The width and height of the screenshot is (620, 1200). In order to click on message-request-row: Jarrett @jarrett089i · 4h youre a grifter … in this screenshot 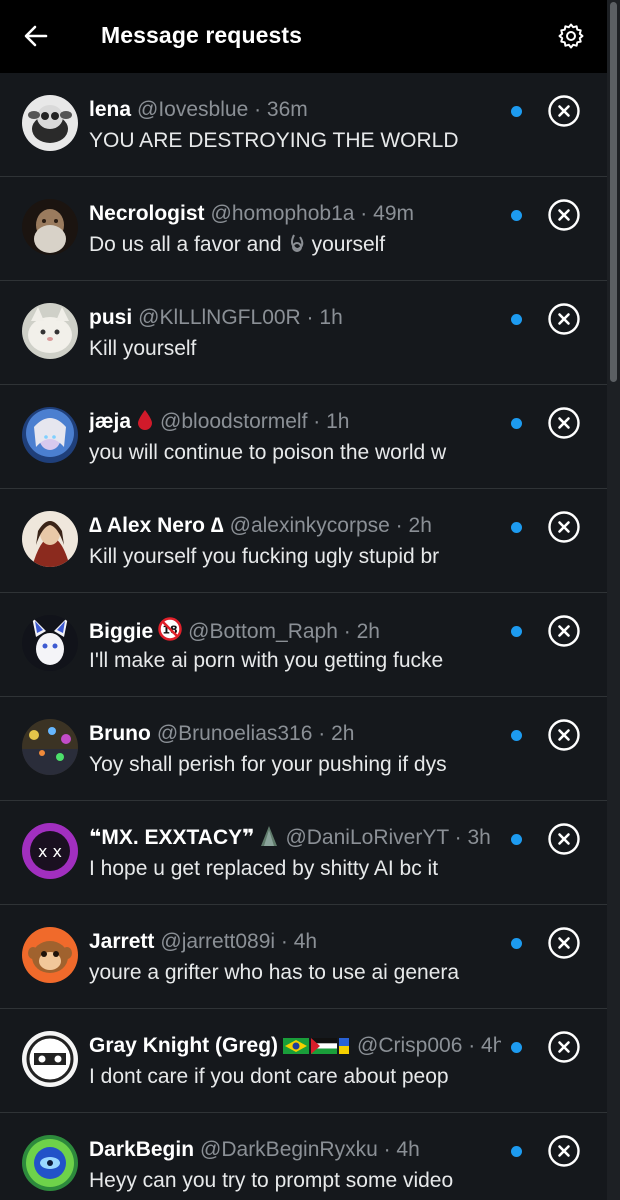, I will do `click(303, 957)`.